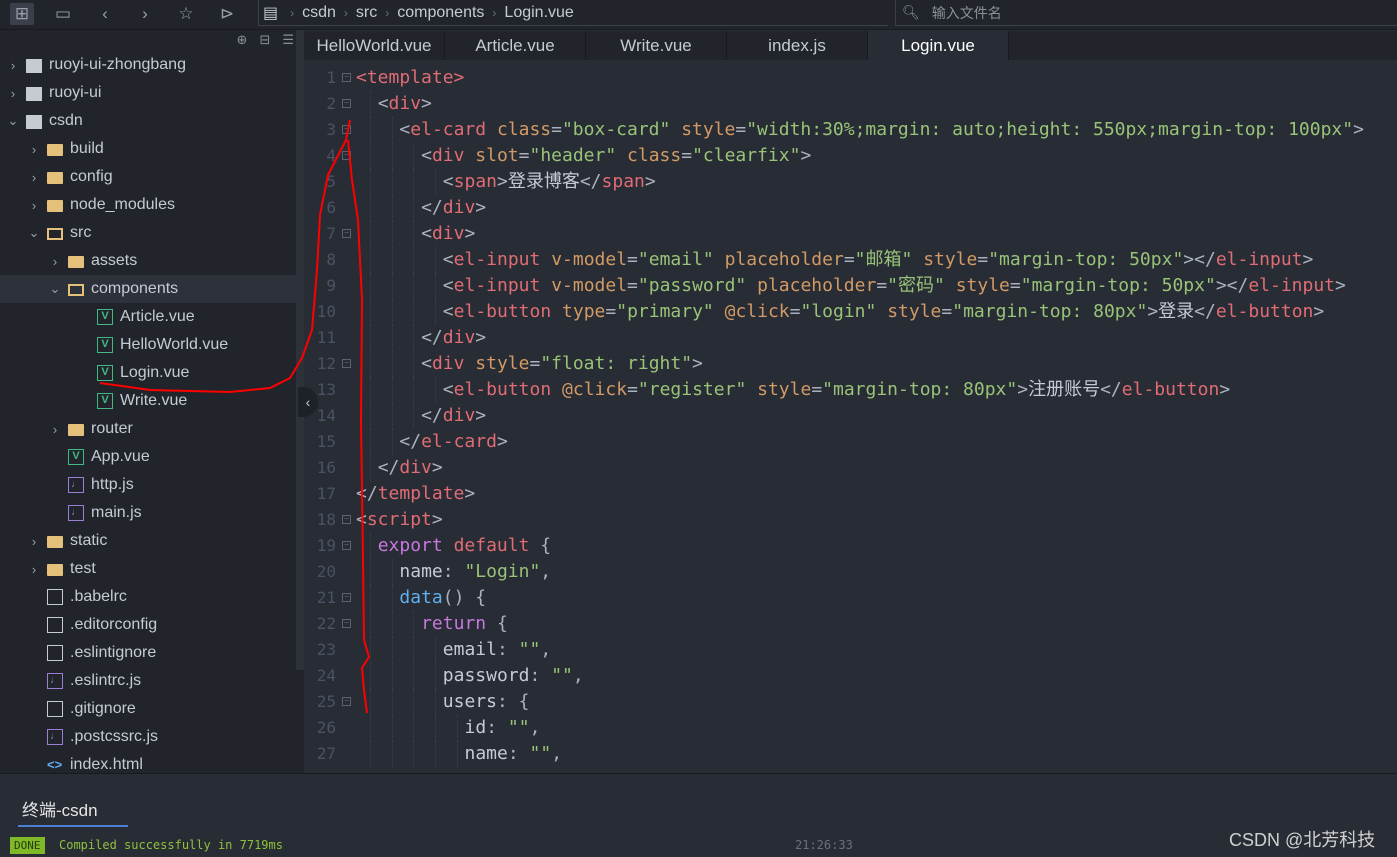  I want to click on tree-item: › ruoyi-ui-zhongbang, so click(148, 65).